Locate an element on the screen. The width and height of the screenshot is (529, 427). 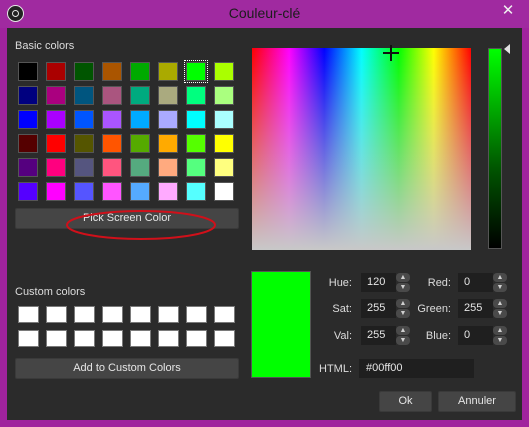
sat-spinner: ▲ ▼ is located at coordinates (403, 308).